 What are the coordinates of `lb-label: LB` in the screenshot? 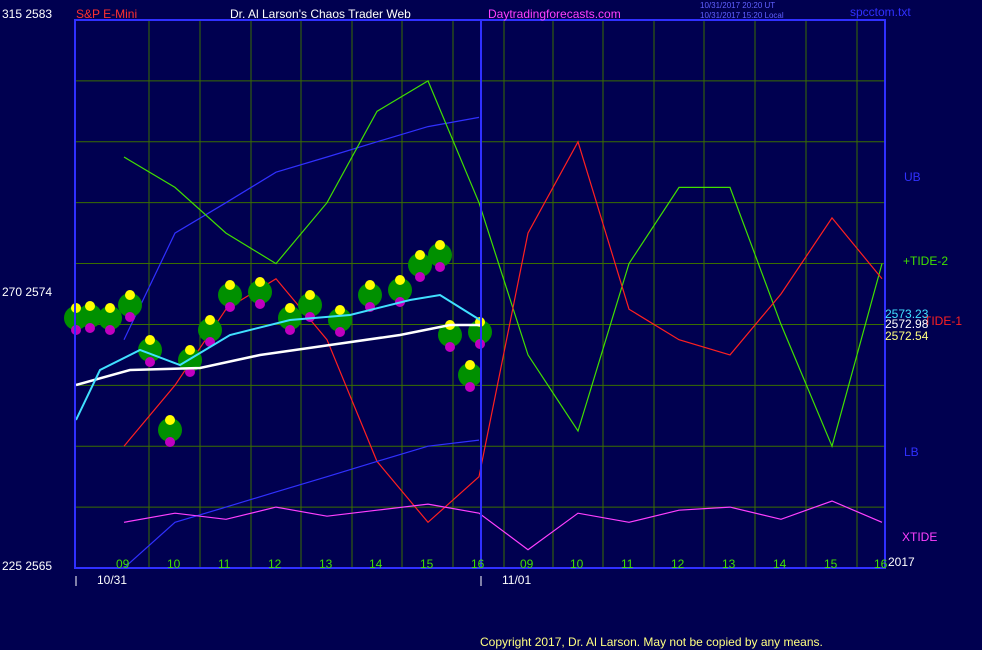 It's located at (911, 452).